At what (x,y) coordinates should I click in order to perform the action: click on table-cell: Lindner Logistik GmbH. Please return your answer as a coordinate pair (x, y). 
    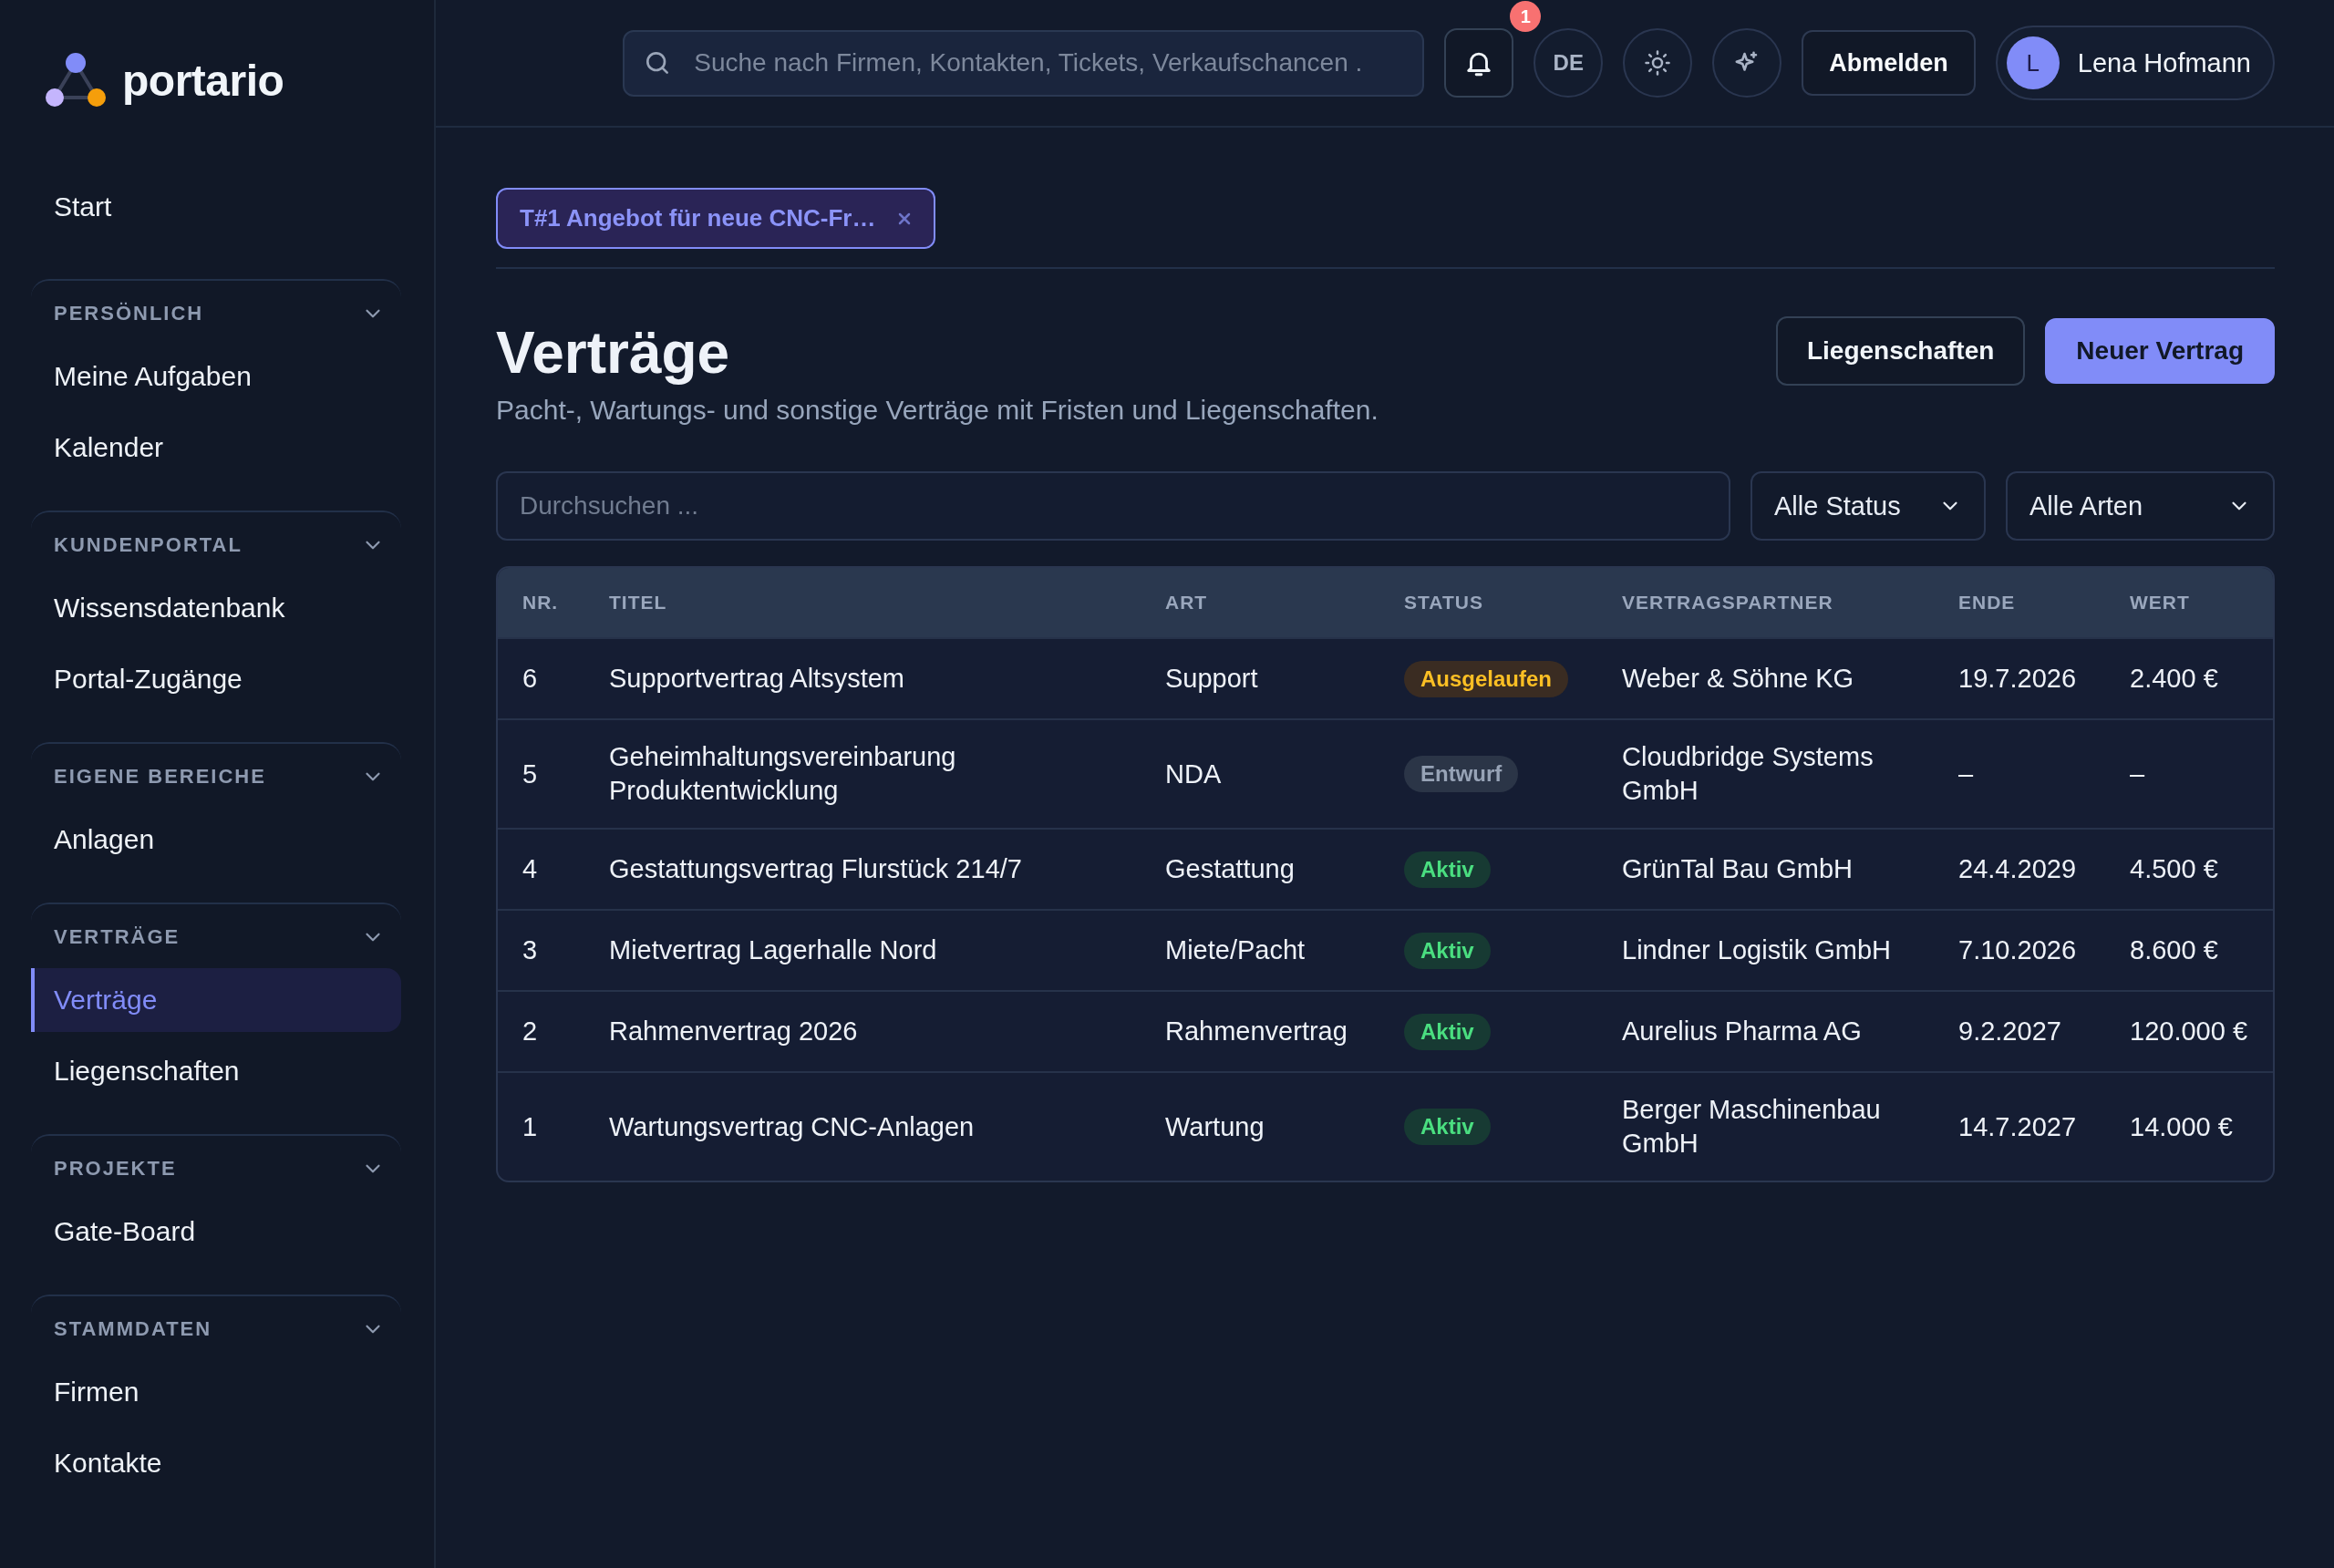
    Looking at the image, I should click on (1756, 950).